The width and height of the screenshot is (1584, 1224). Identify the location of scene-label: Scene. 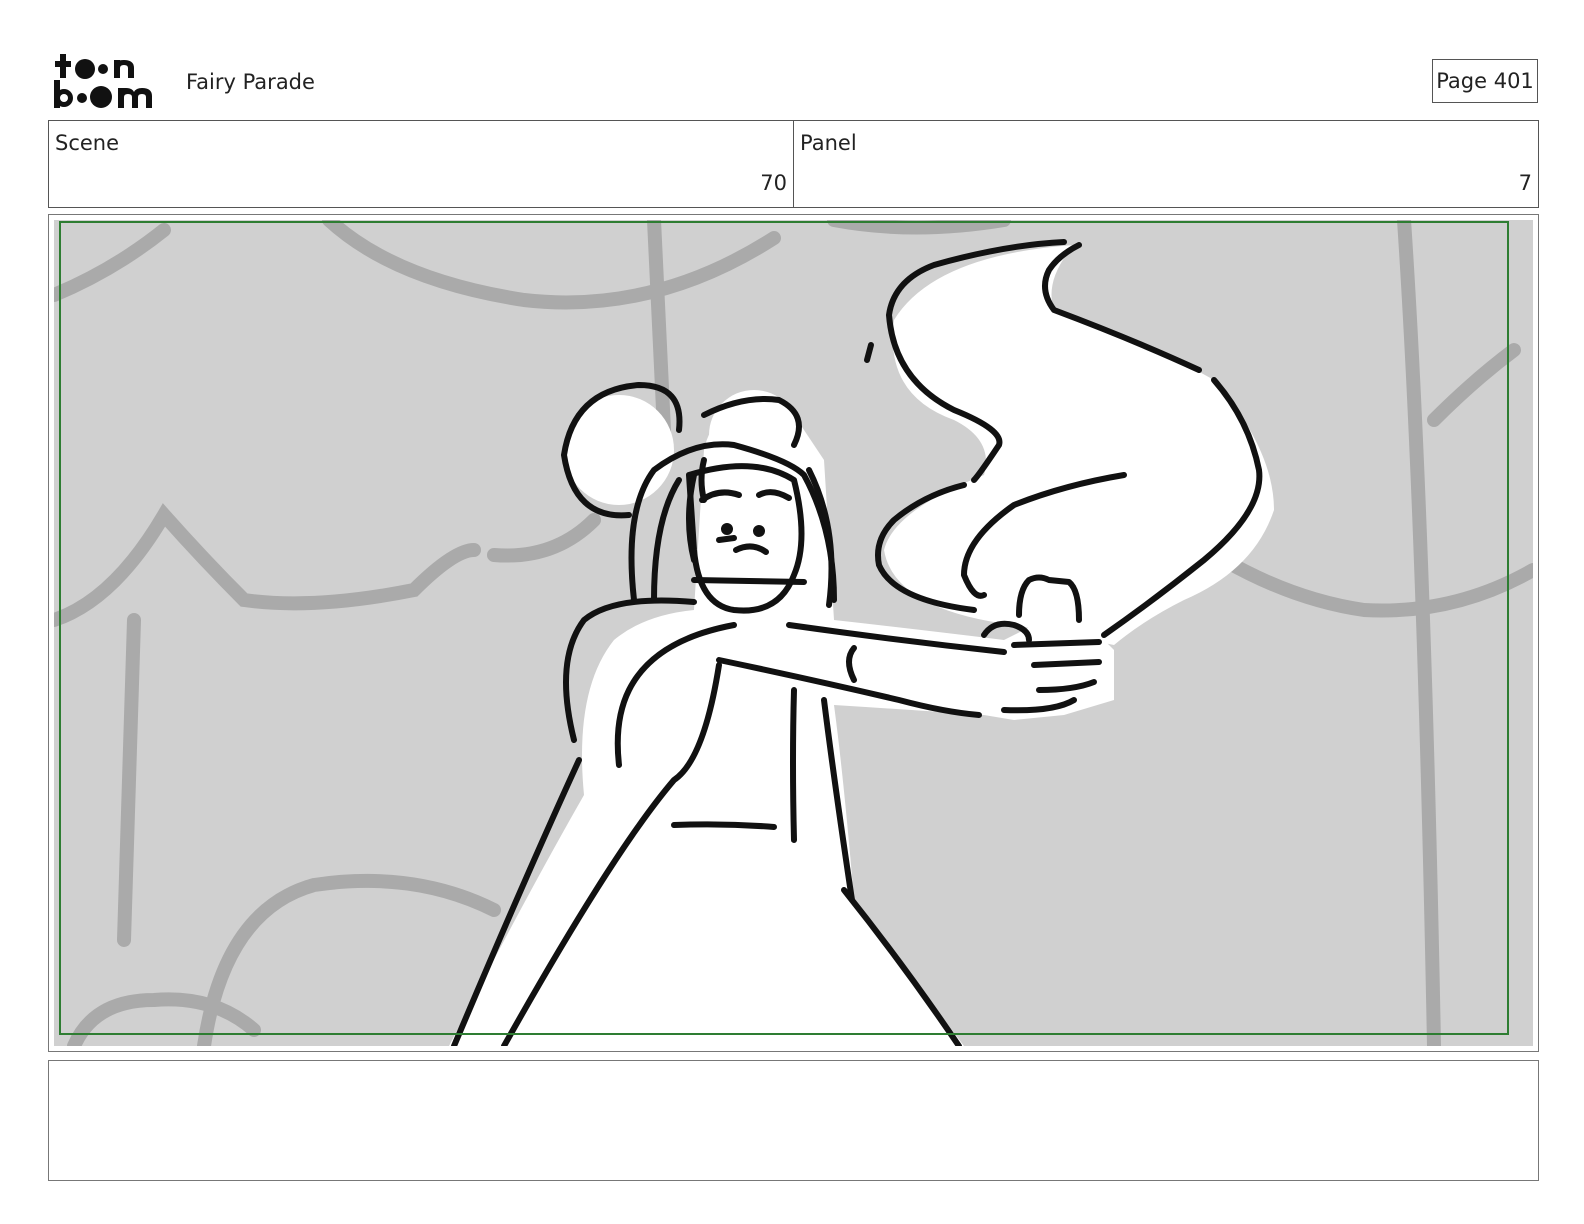
(87, 143).